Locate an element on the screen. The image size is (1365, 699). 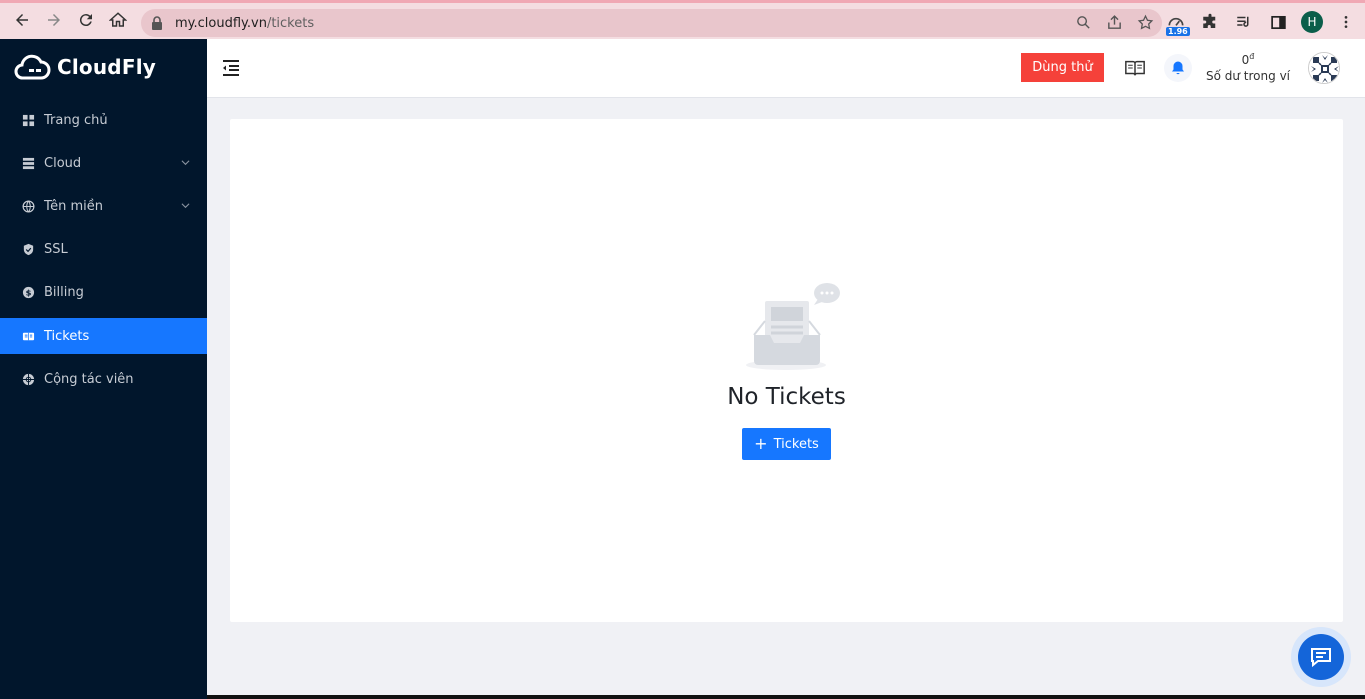
identicon-icon is located at coordinates (1324, 68).